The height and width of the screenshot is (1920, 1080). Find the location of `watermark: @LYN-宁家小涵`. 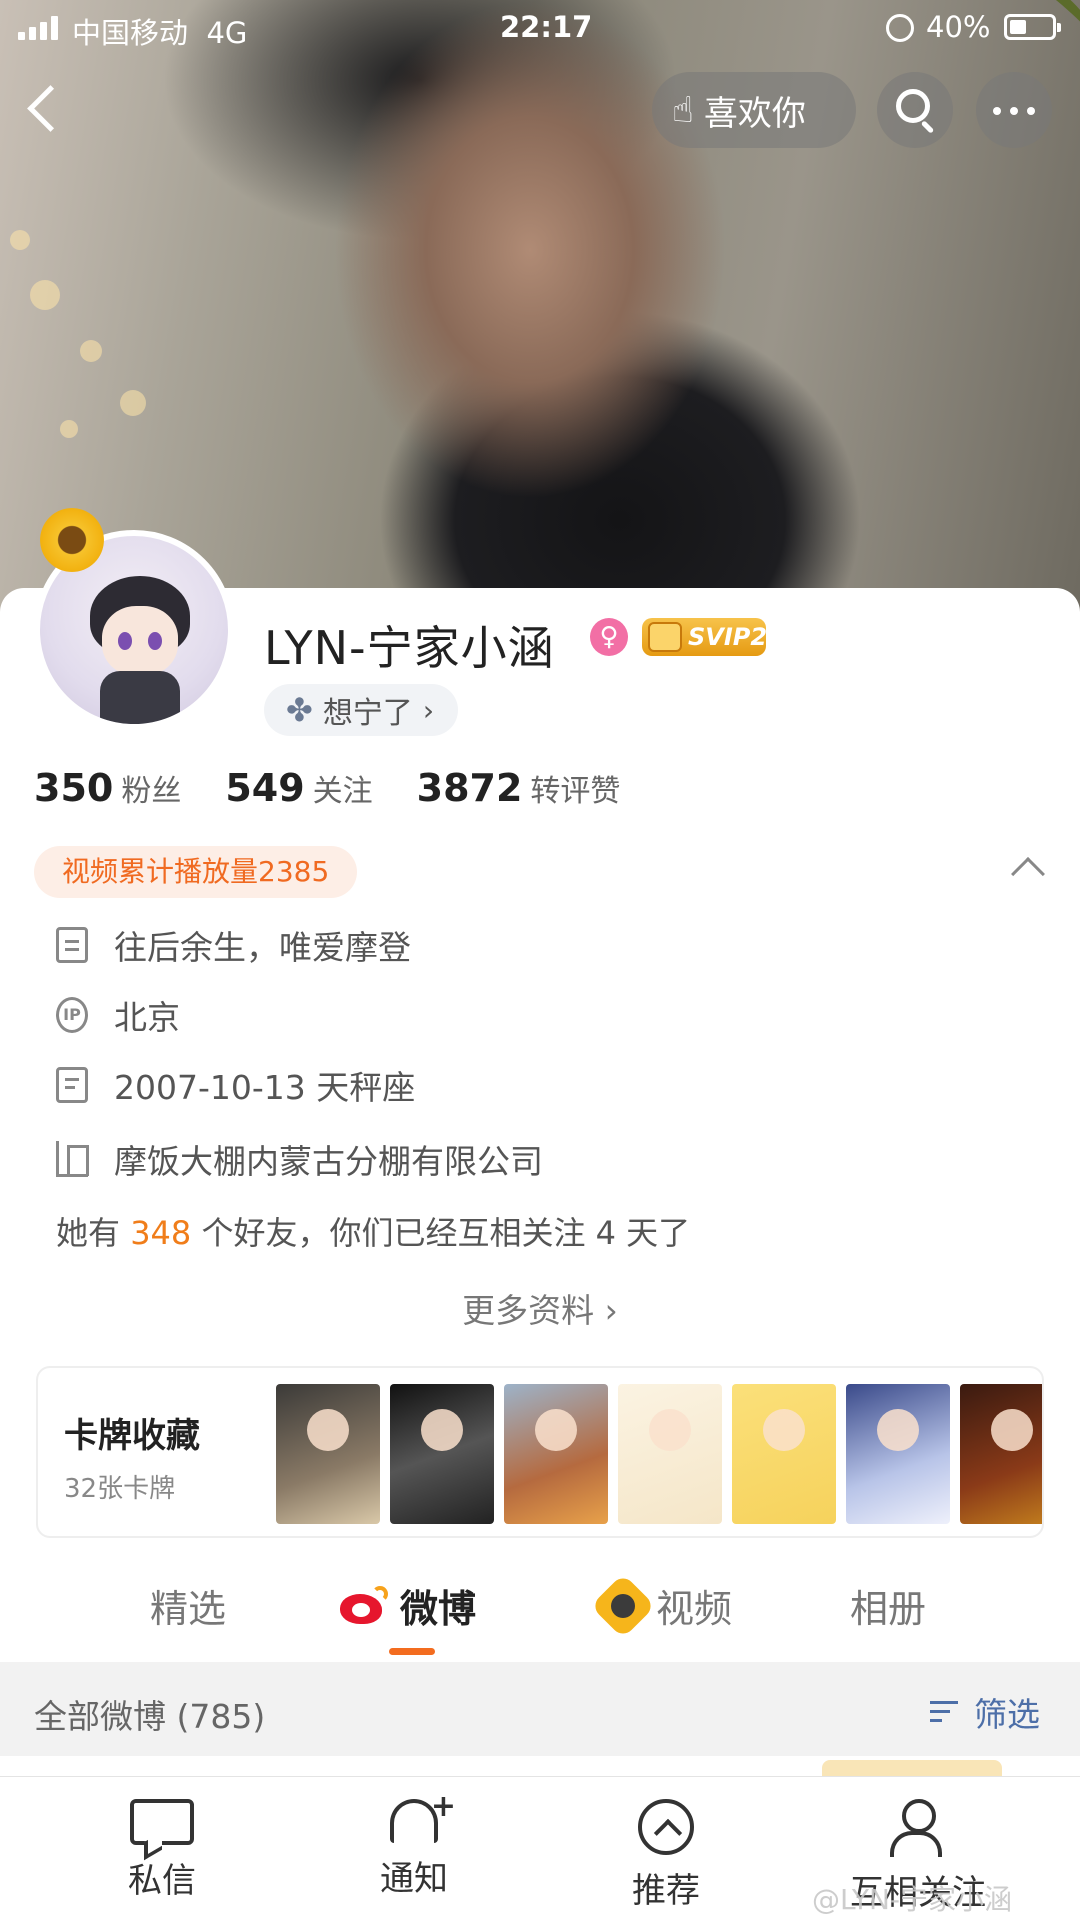

watermark: @LYN-宁家小涵 is located at coordinates (912, 1899).